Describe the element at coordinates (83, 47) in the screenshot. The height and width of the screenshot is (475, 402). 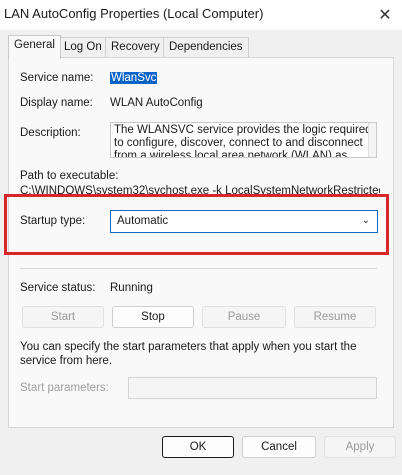
I see `tab-log-on: Log On` at that location.